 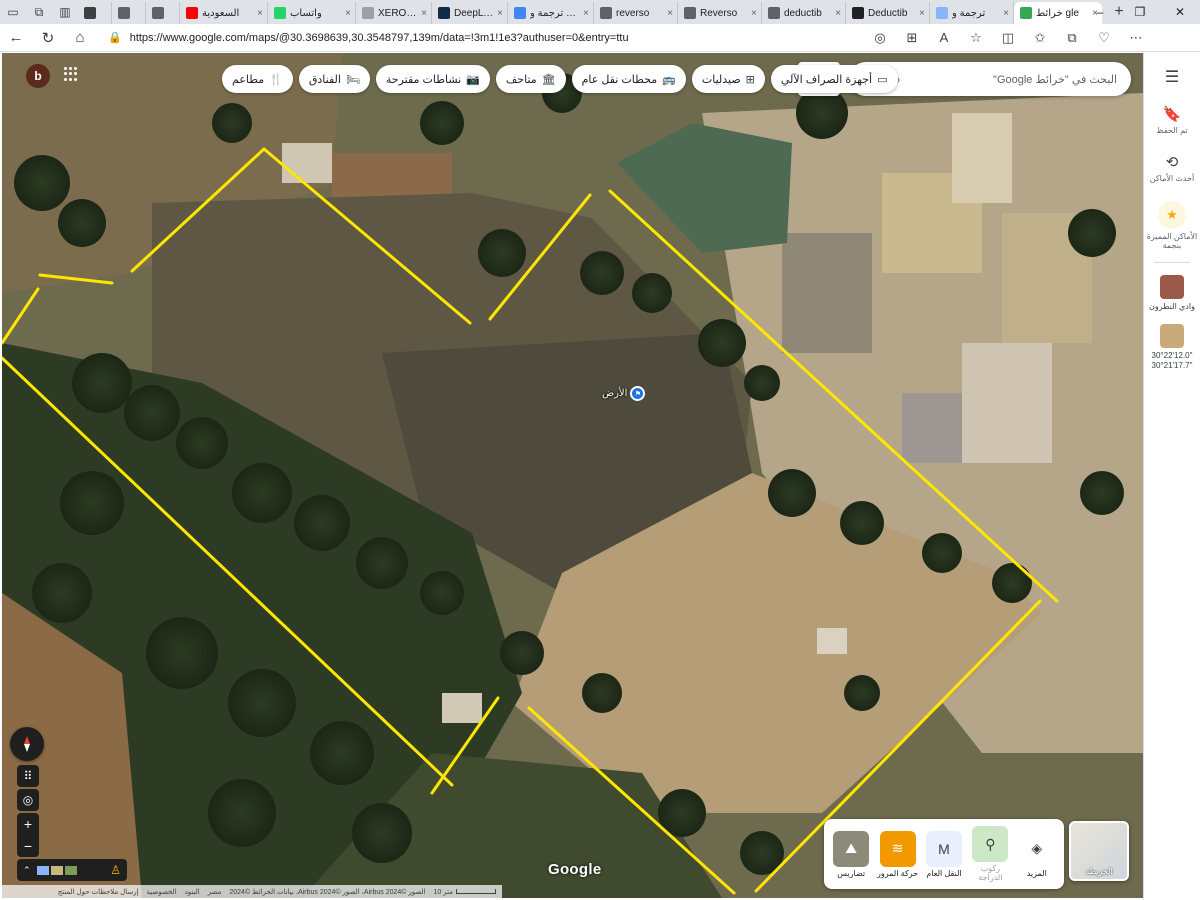 I want to click on refresh-button: ↻, so click(x=48, y=38).